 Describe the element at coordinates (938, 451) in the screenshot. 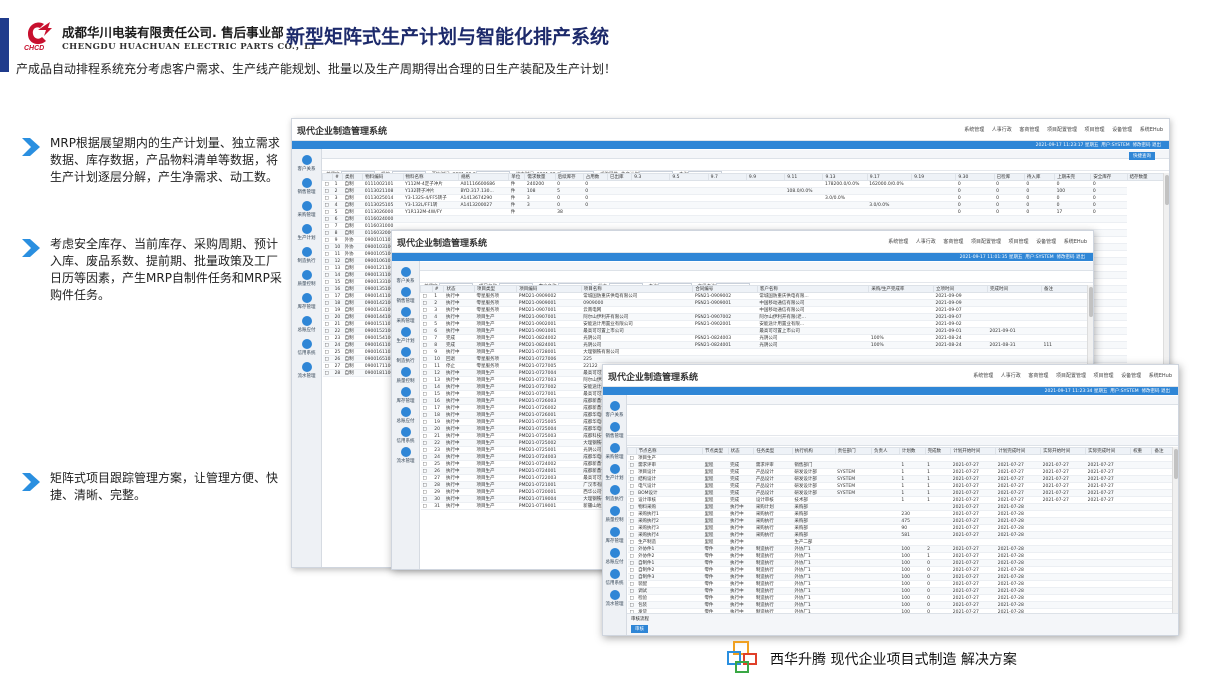

I see `column-header: 完成数` at that location.